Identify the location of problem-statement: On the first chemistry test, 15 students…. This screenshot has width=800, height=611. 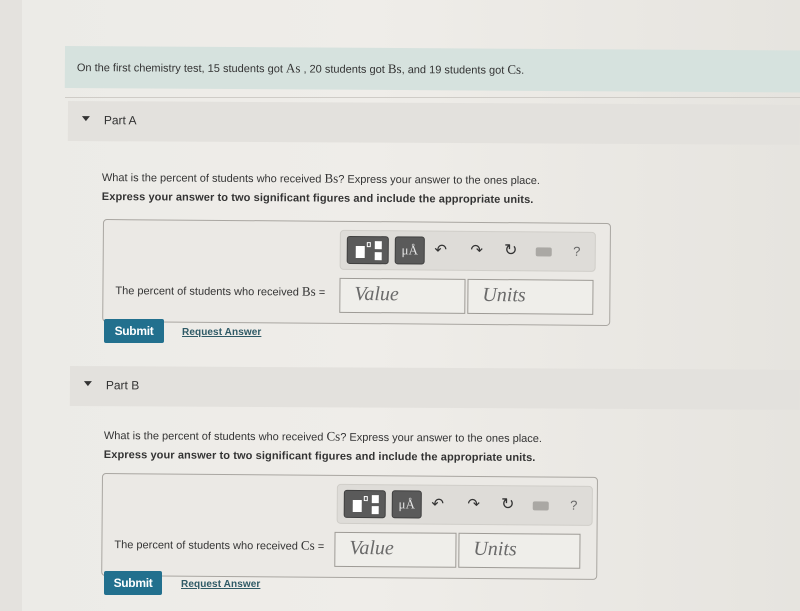
(432, 69).